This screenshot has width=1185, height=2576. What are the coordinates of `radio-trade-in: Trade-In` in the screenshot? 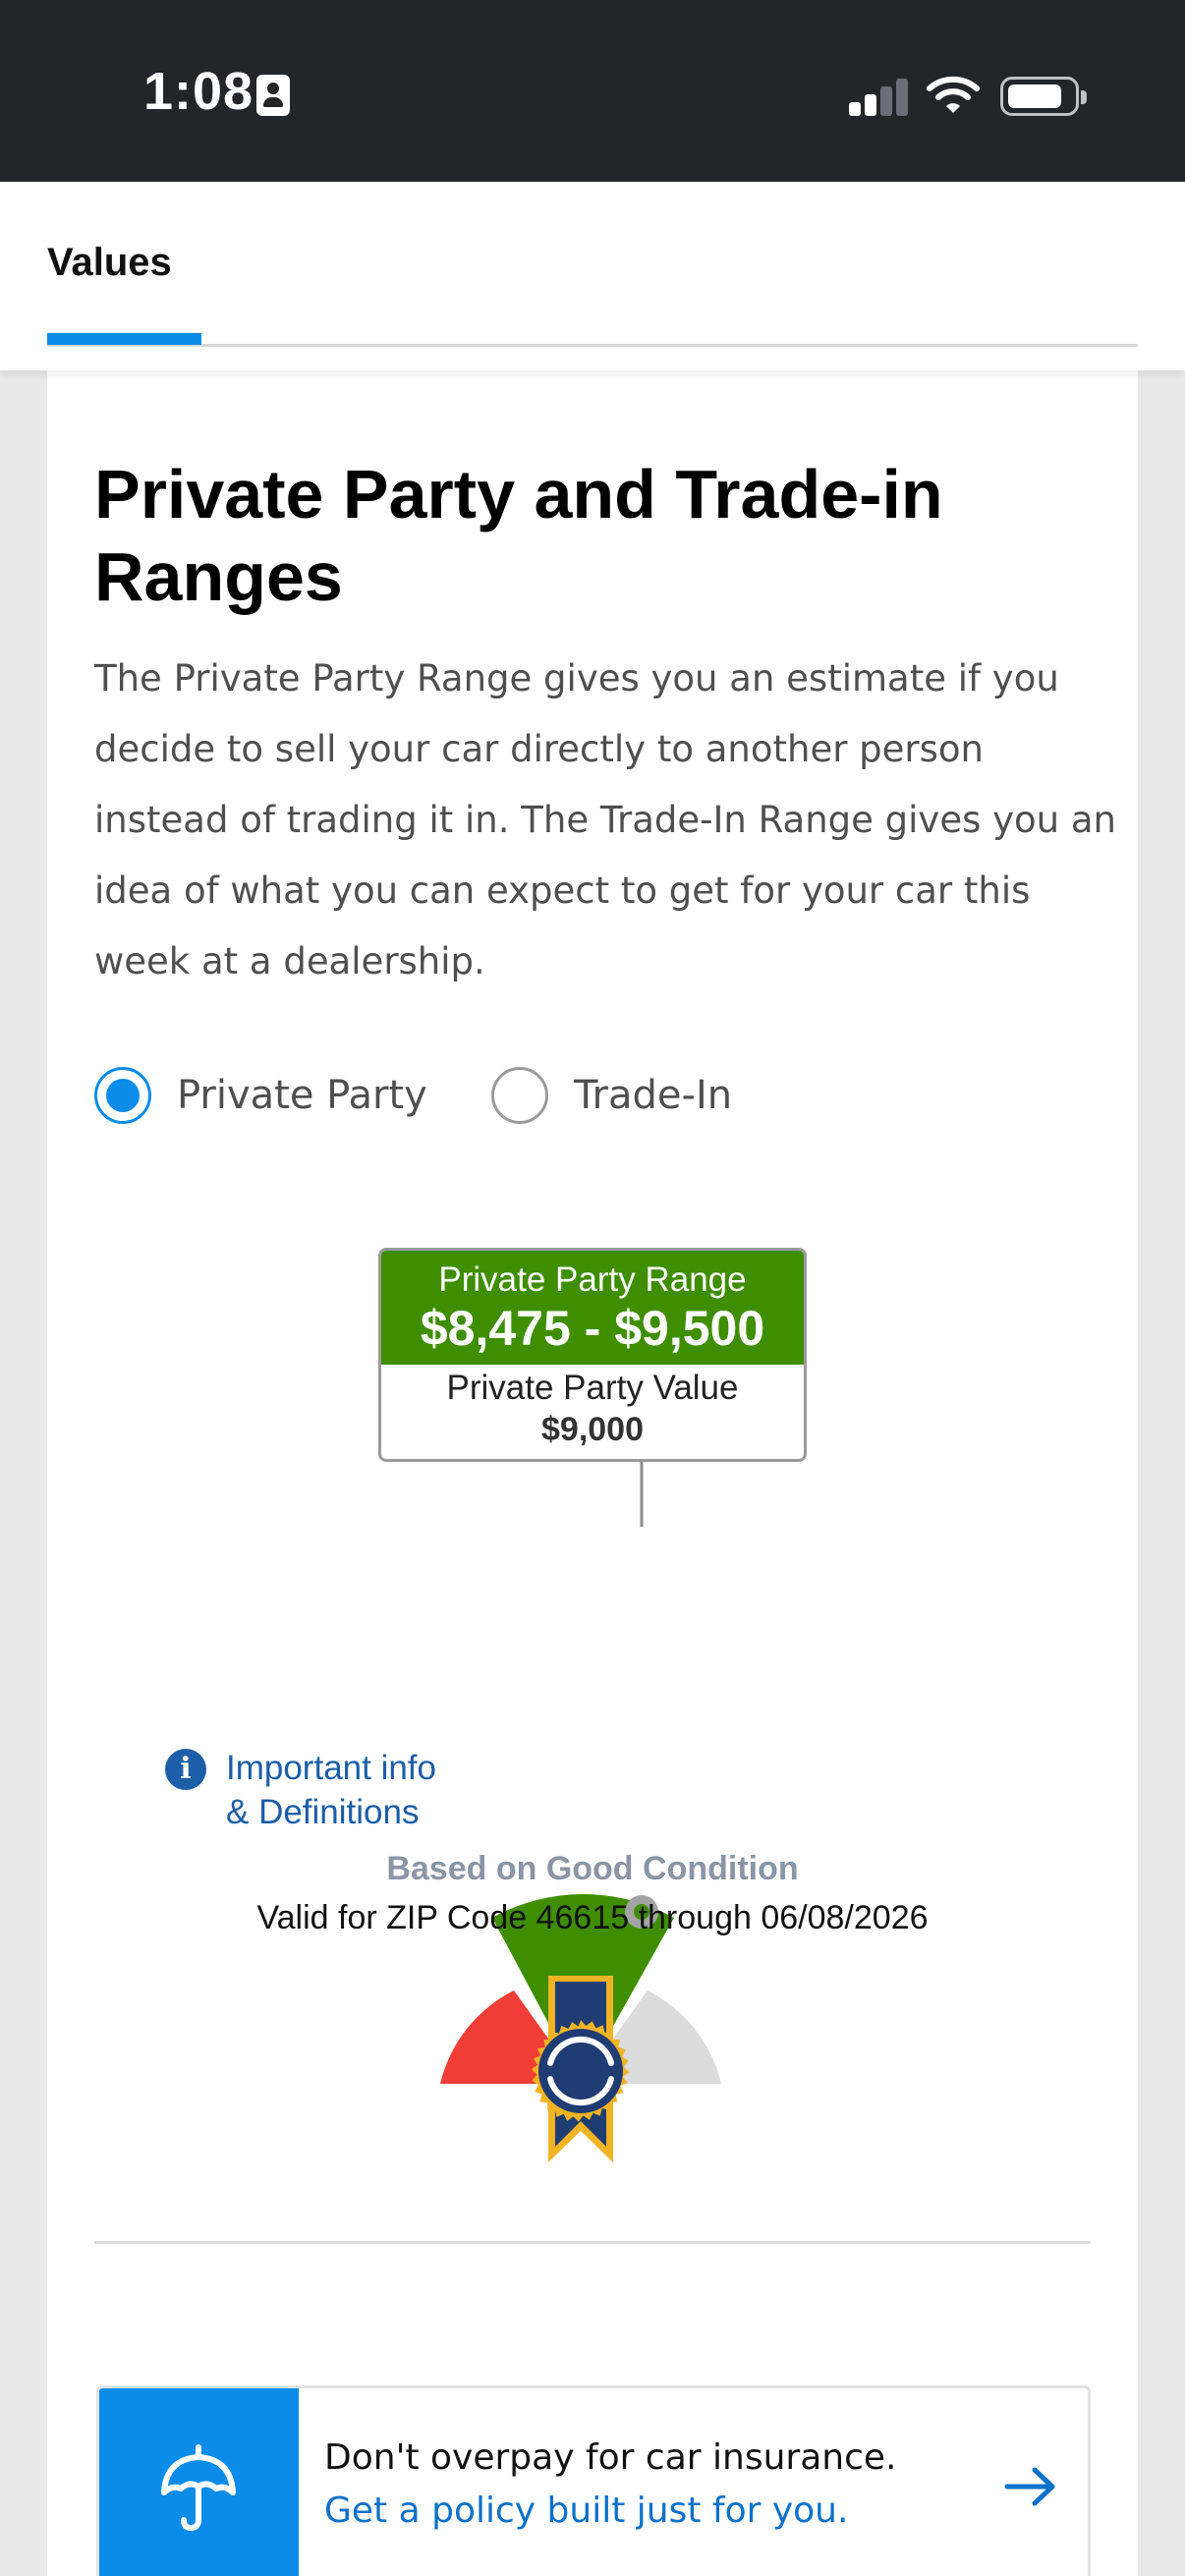 It's located at (612, 1095).